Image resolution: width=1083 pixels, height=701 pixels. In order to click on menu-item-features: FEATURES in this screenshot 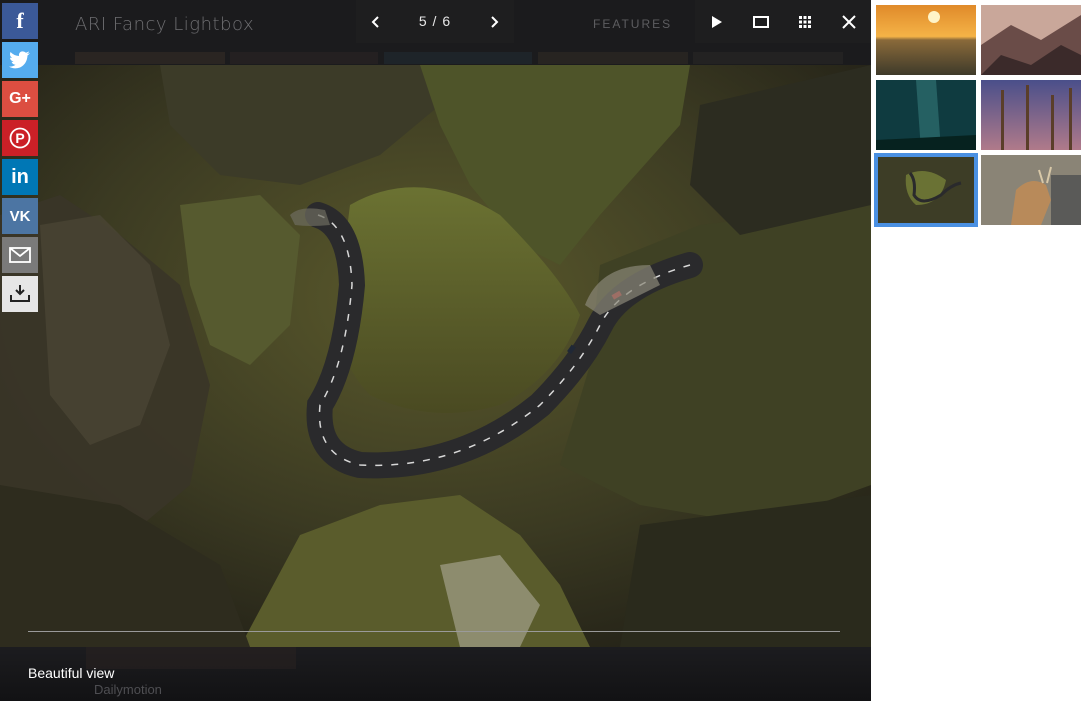, I will do `click(633, 24)`.